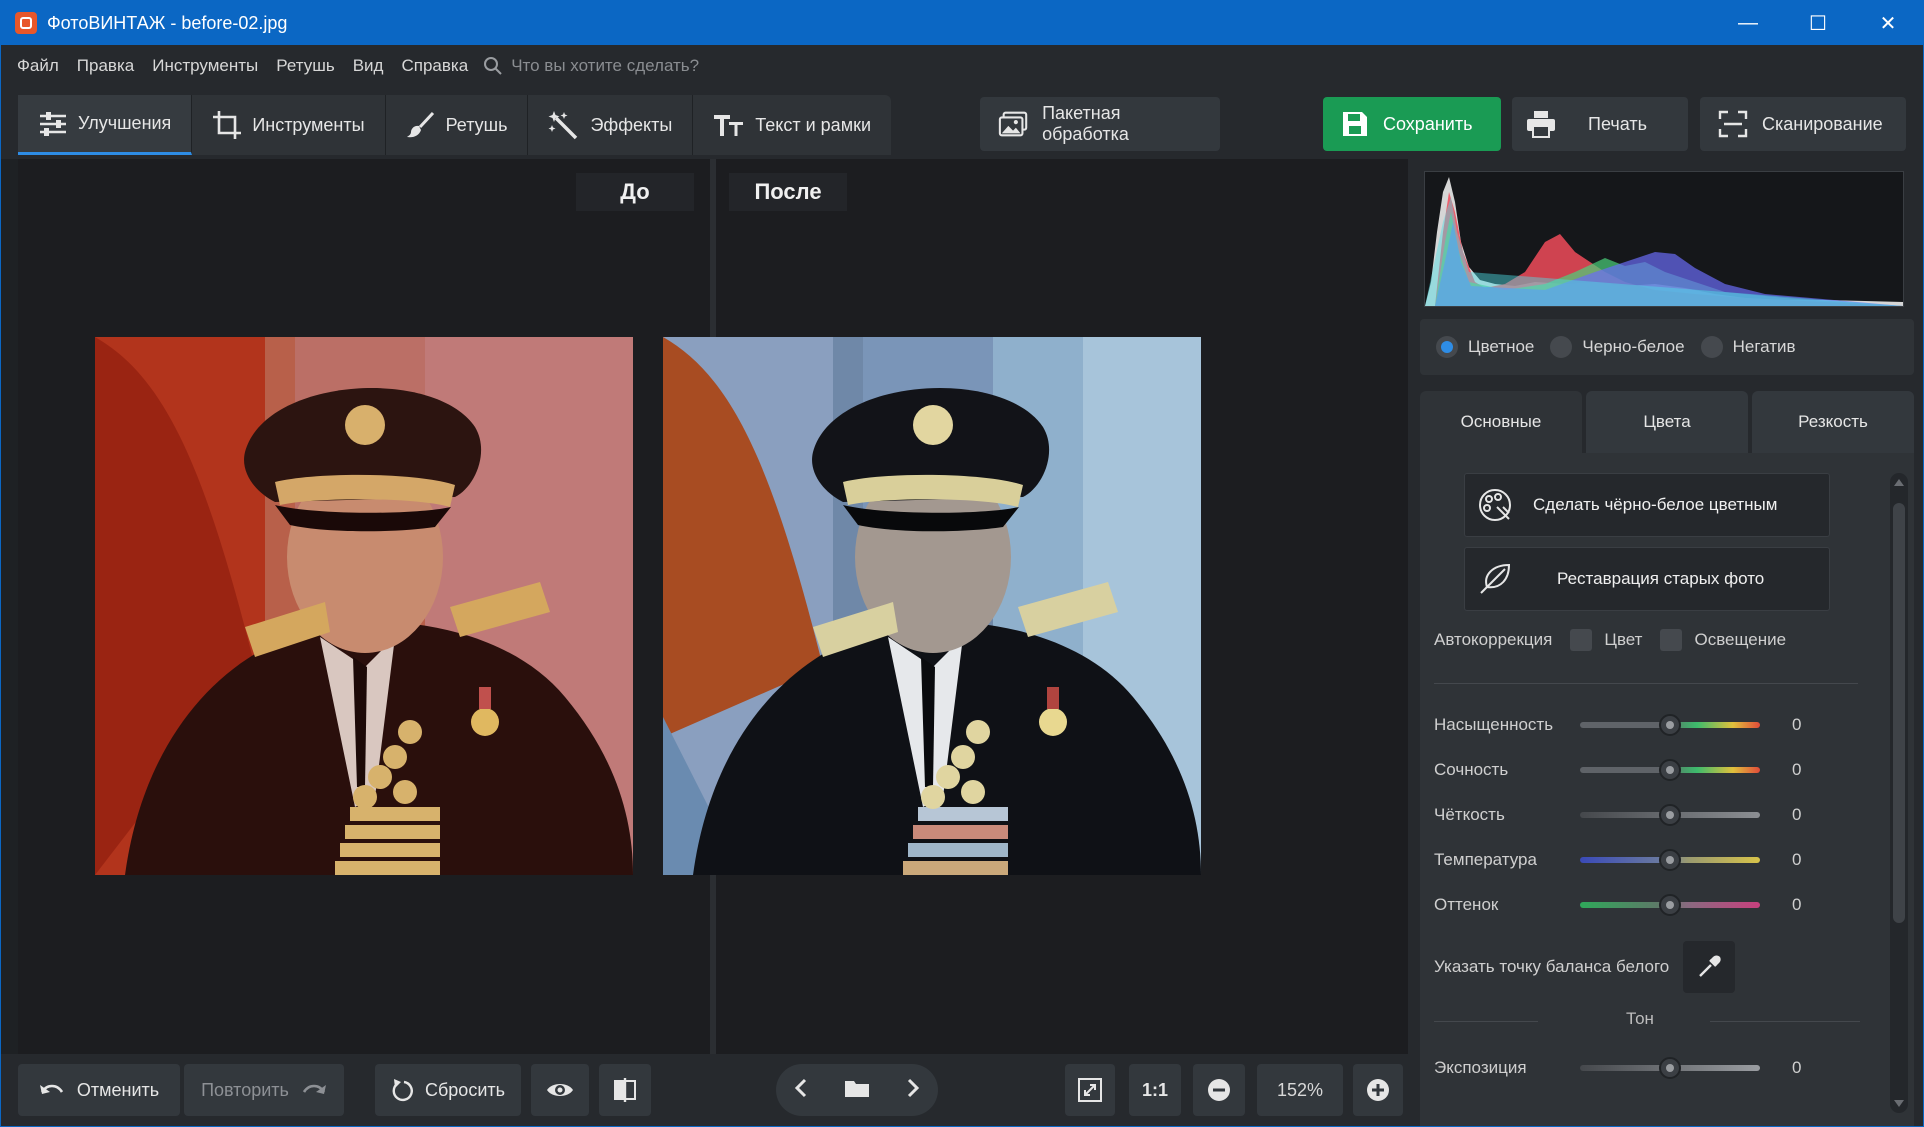  I want to click on batch-processing-button: Пакетная обработка, so click(1100, 124).